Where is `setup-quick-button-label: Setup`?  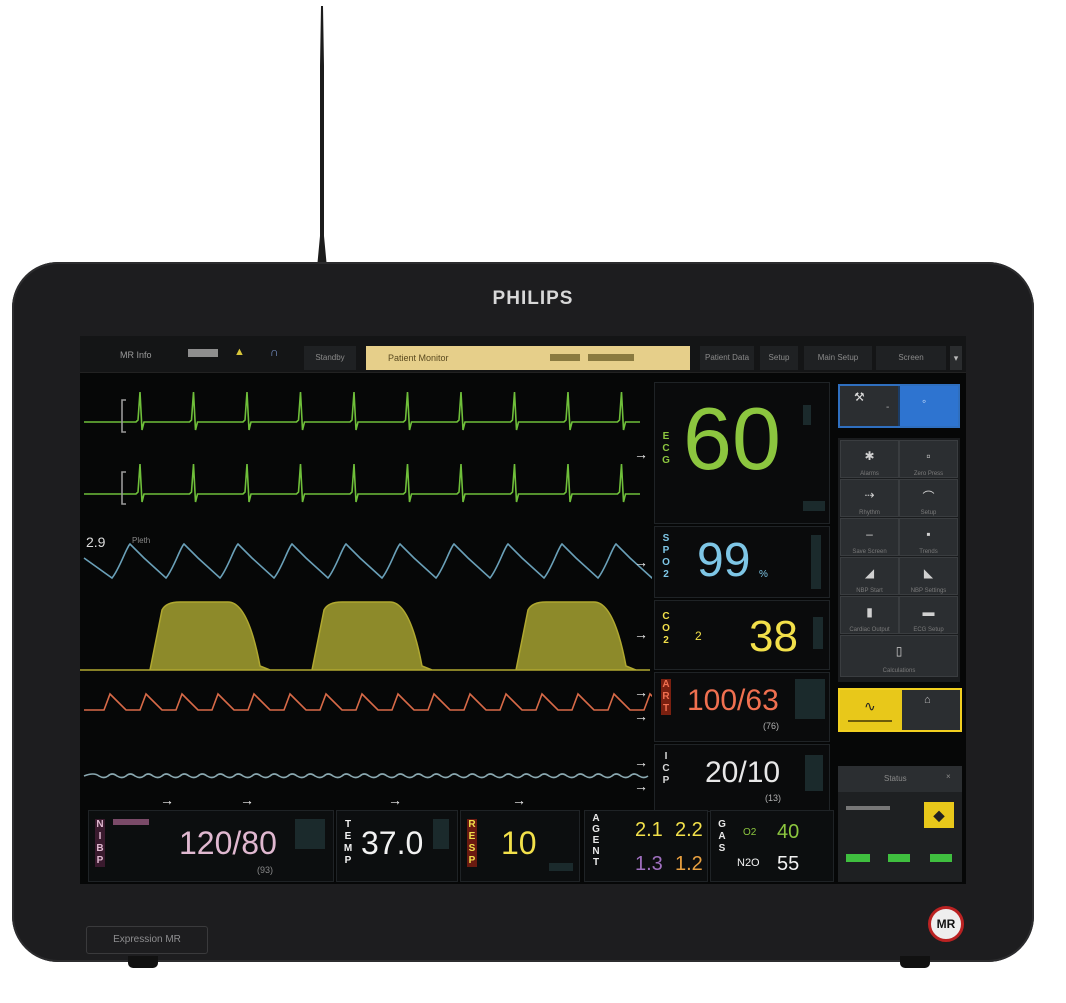 setup-quick-button-label: Setup is located at coordinates (928, 513).